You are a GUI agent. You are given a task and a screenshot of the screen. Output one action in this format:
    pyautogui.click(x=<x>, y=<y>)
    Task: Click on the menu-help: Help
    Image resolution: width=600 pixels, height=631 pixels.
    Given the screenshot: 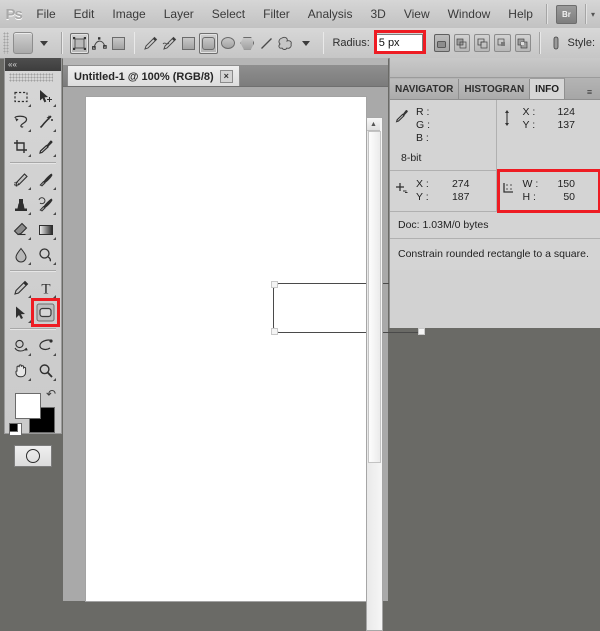 What is the action you would take?
    pyautogui.click(x=520, y=14)
    